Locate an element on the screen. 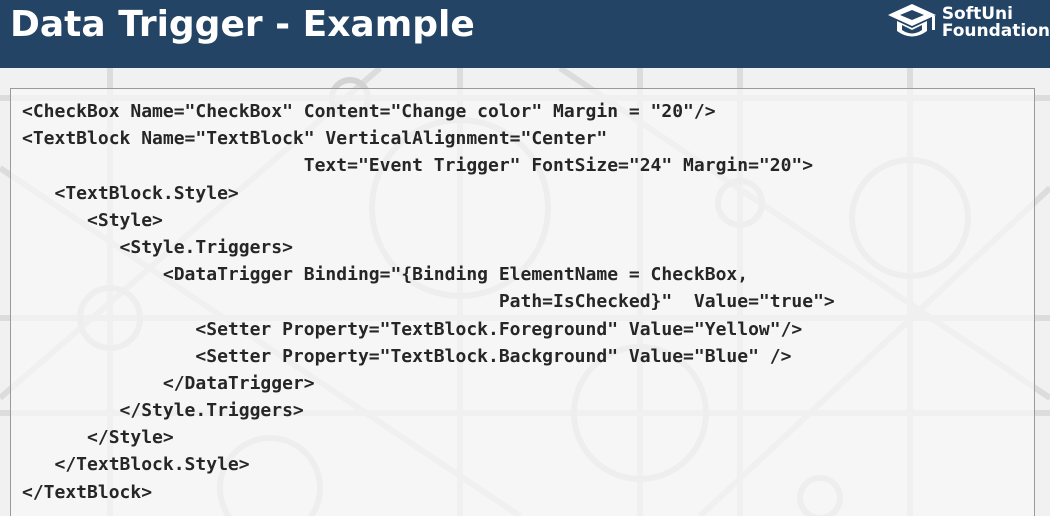  logo-text: SoftUni Foundation is located at coordinates (996, 23).